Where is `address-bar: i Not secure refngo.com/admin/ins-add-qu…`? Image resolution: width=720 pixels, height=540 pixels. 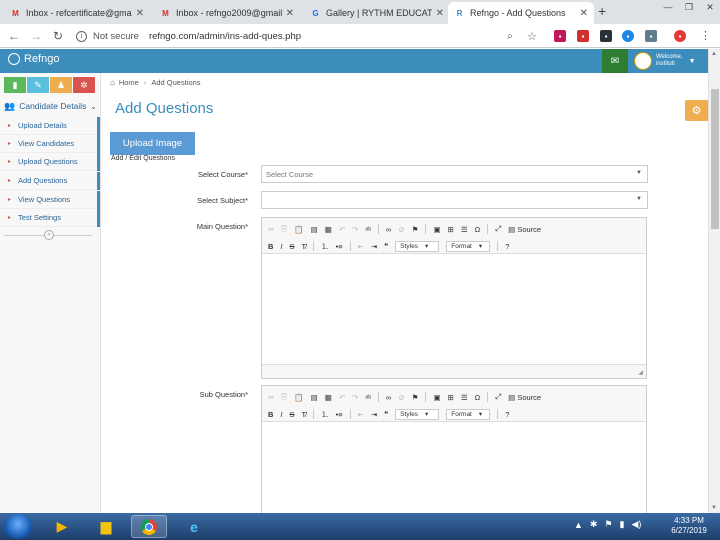
address-bar: i Not secure refngo.com/admin/ins-add-qu… is located at coordinates (311, 36).